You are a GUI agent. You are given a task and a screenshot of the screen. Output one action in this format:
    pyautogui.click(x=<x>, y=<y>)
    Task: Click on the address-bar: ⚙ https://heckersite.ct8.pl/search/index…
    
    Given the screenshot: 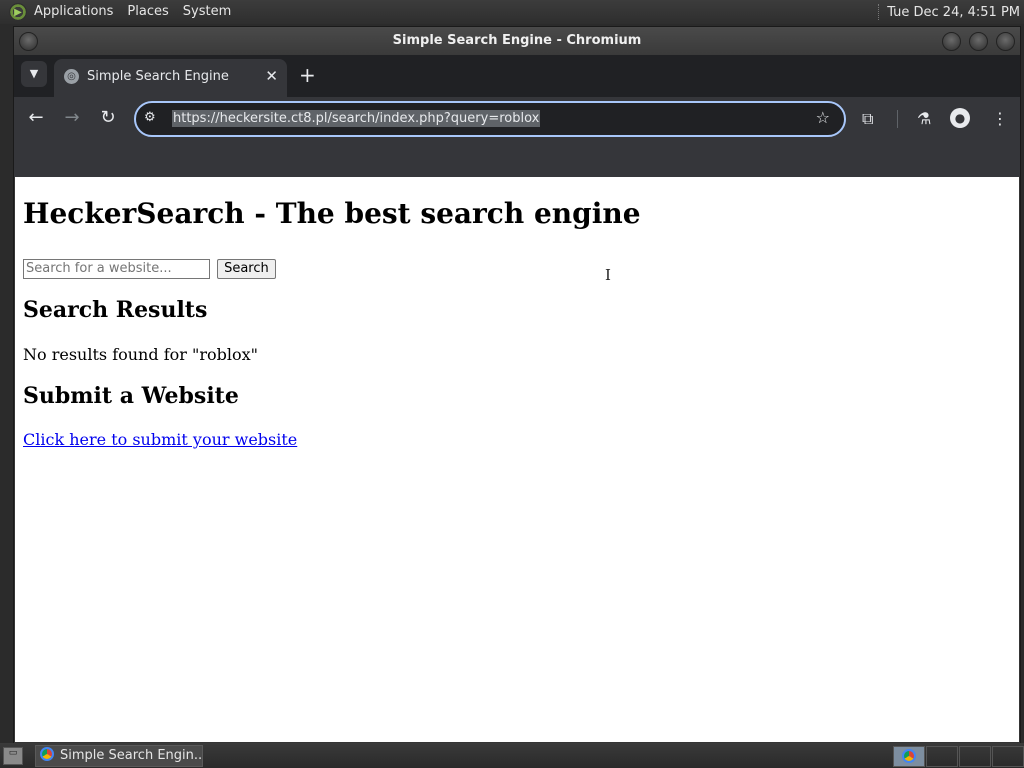 What is the action you would take?
    pyautogui.click(x=490, y=119)
    